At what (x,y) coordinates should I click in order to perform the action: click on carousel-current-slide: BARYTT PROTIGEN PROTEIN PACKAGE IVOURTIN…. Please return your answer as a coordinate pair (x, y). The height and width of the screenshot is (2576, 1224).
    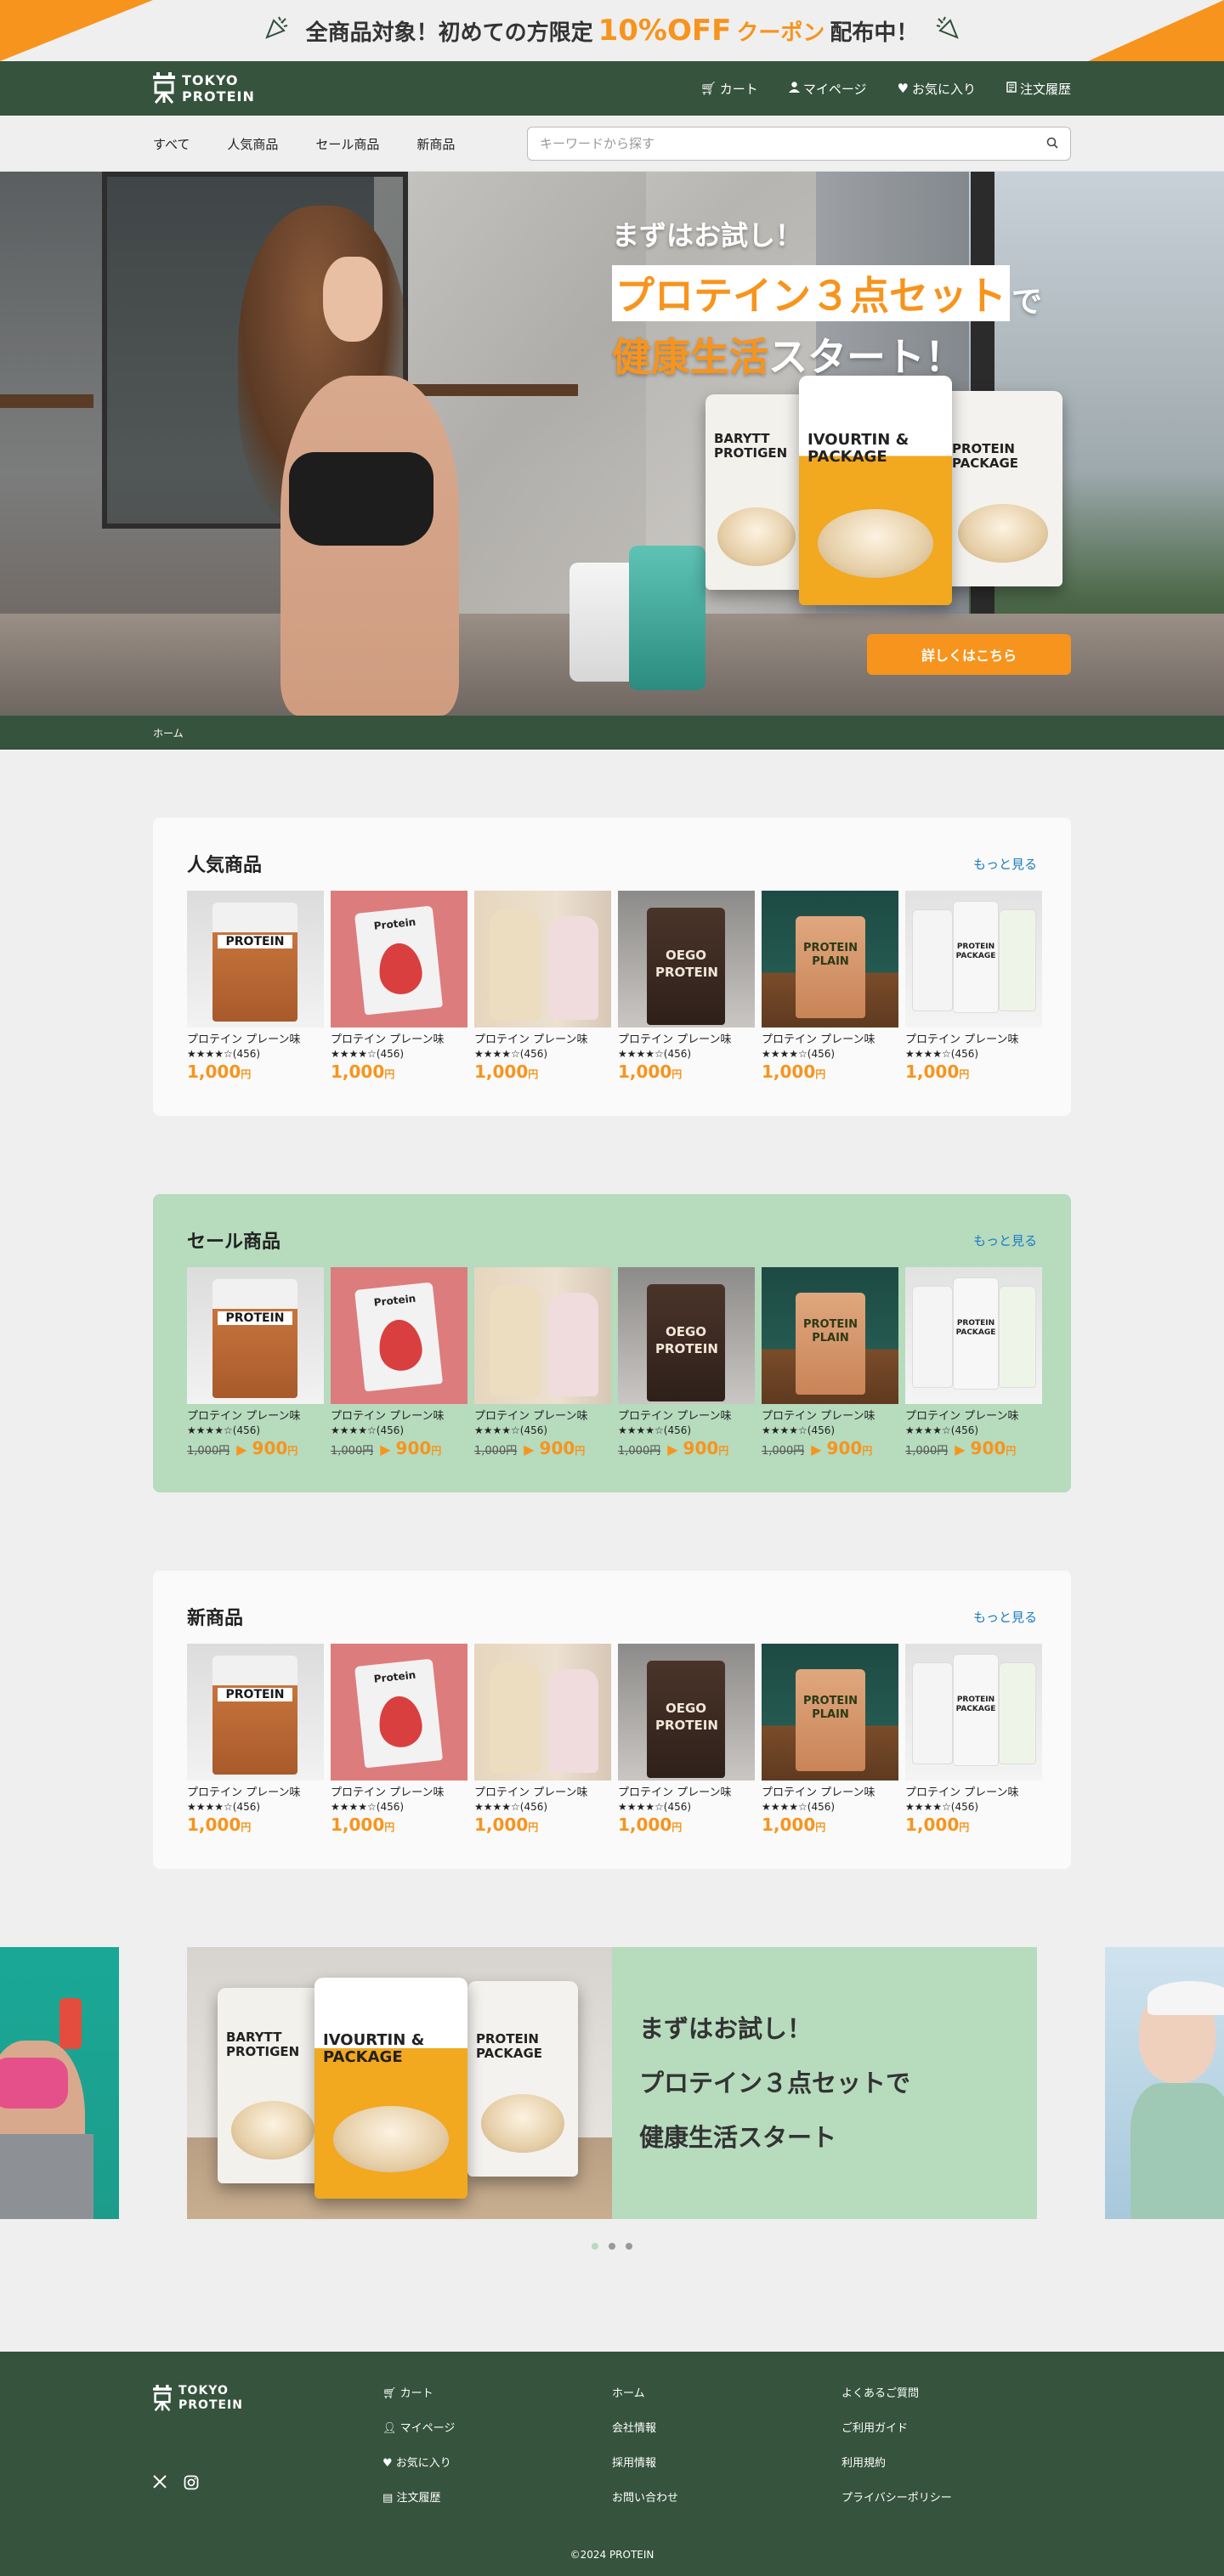
    Looking at the image, I should click on (612, 2083).